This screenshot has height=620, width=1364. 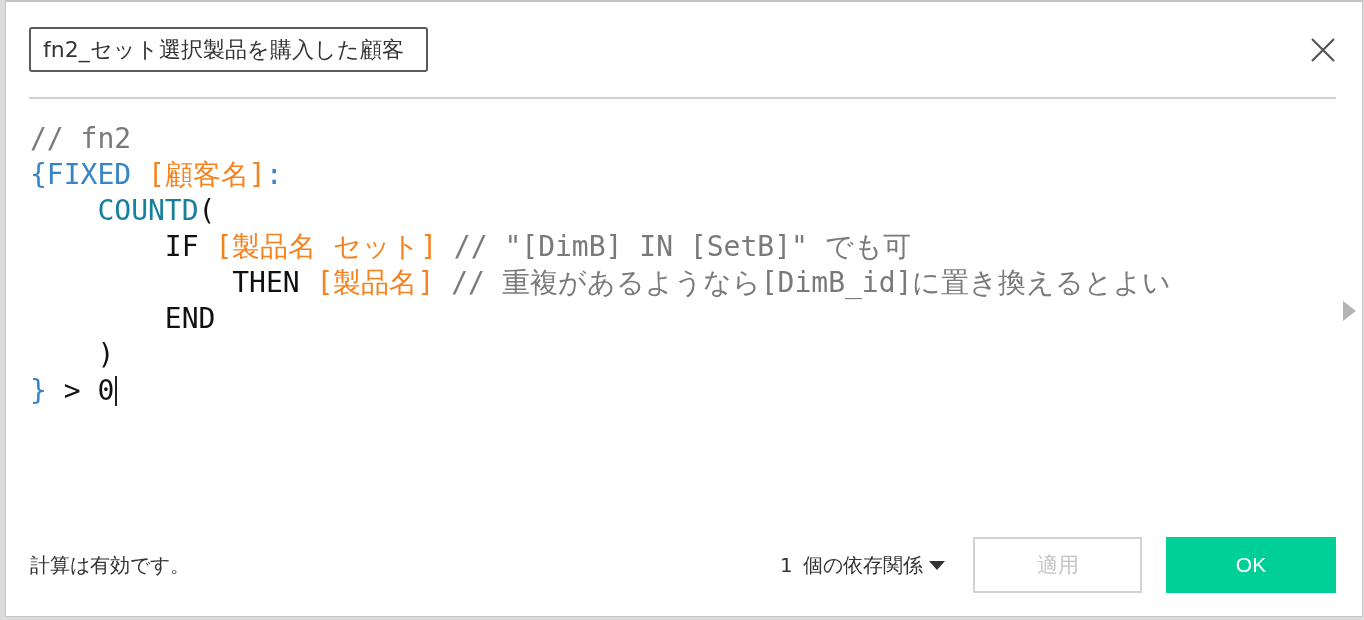 What do you see at coordinates (862, 565) in the screenshot?
I see `dependencies-dropdown: 1 個の依存関係` at bounding box center [862, 565].